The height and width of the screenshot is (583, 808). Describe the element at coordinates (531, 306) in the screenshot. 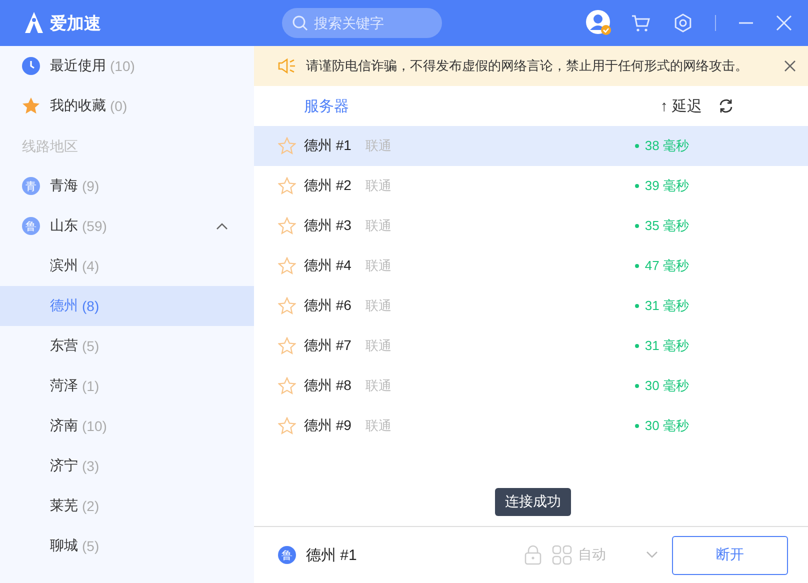

I see `server-row: 德州 #6 联通 31 毫秒` at that location.